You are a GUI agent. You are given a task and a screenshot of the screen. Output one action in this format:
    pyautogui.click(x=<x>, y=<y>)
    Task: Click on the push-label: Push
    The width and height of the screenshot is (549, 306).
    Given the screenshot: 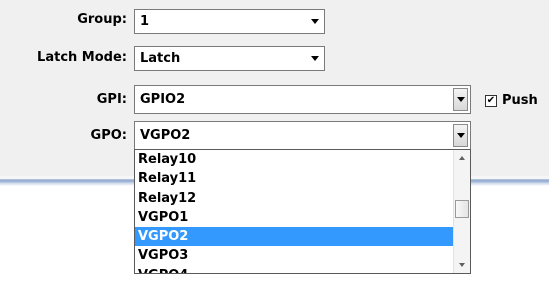 What is the action you would take?
    pyautogui.click(x=520, y=100)
    